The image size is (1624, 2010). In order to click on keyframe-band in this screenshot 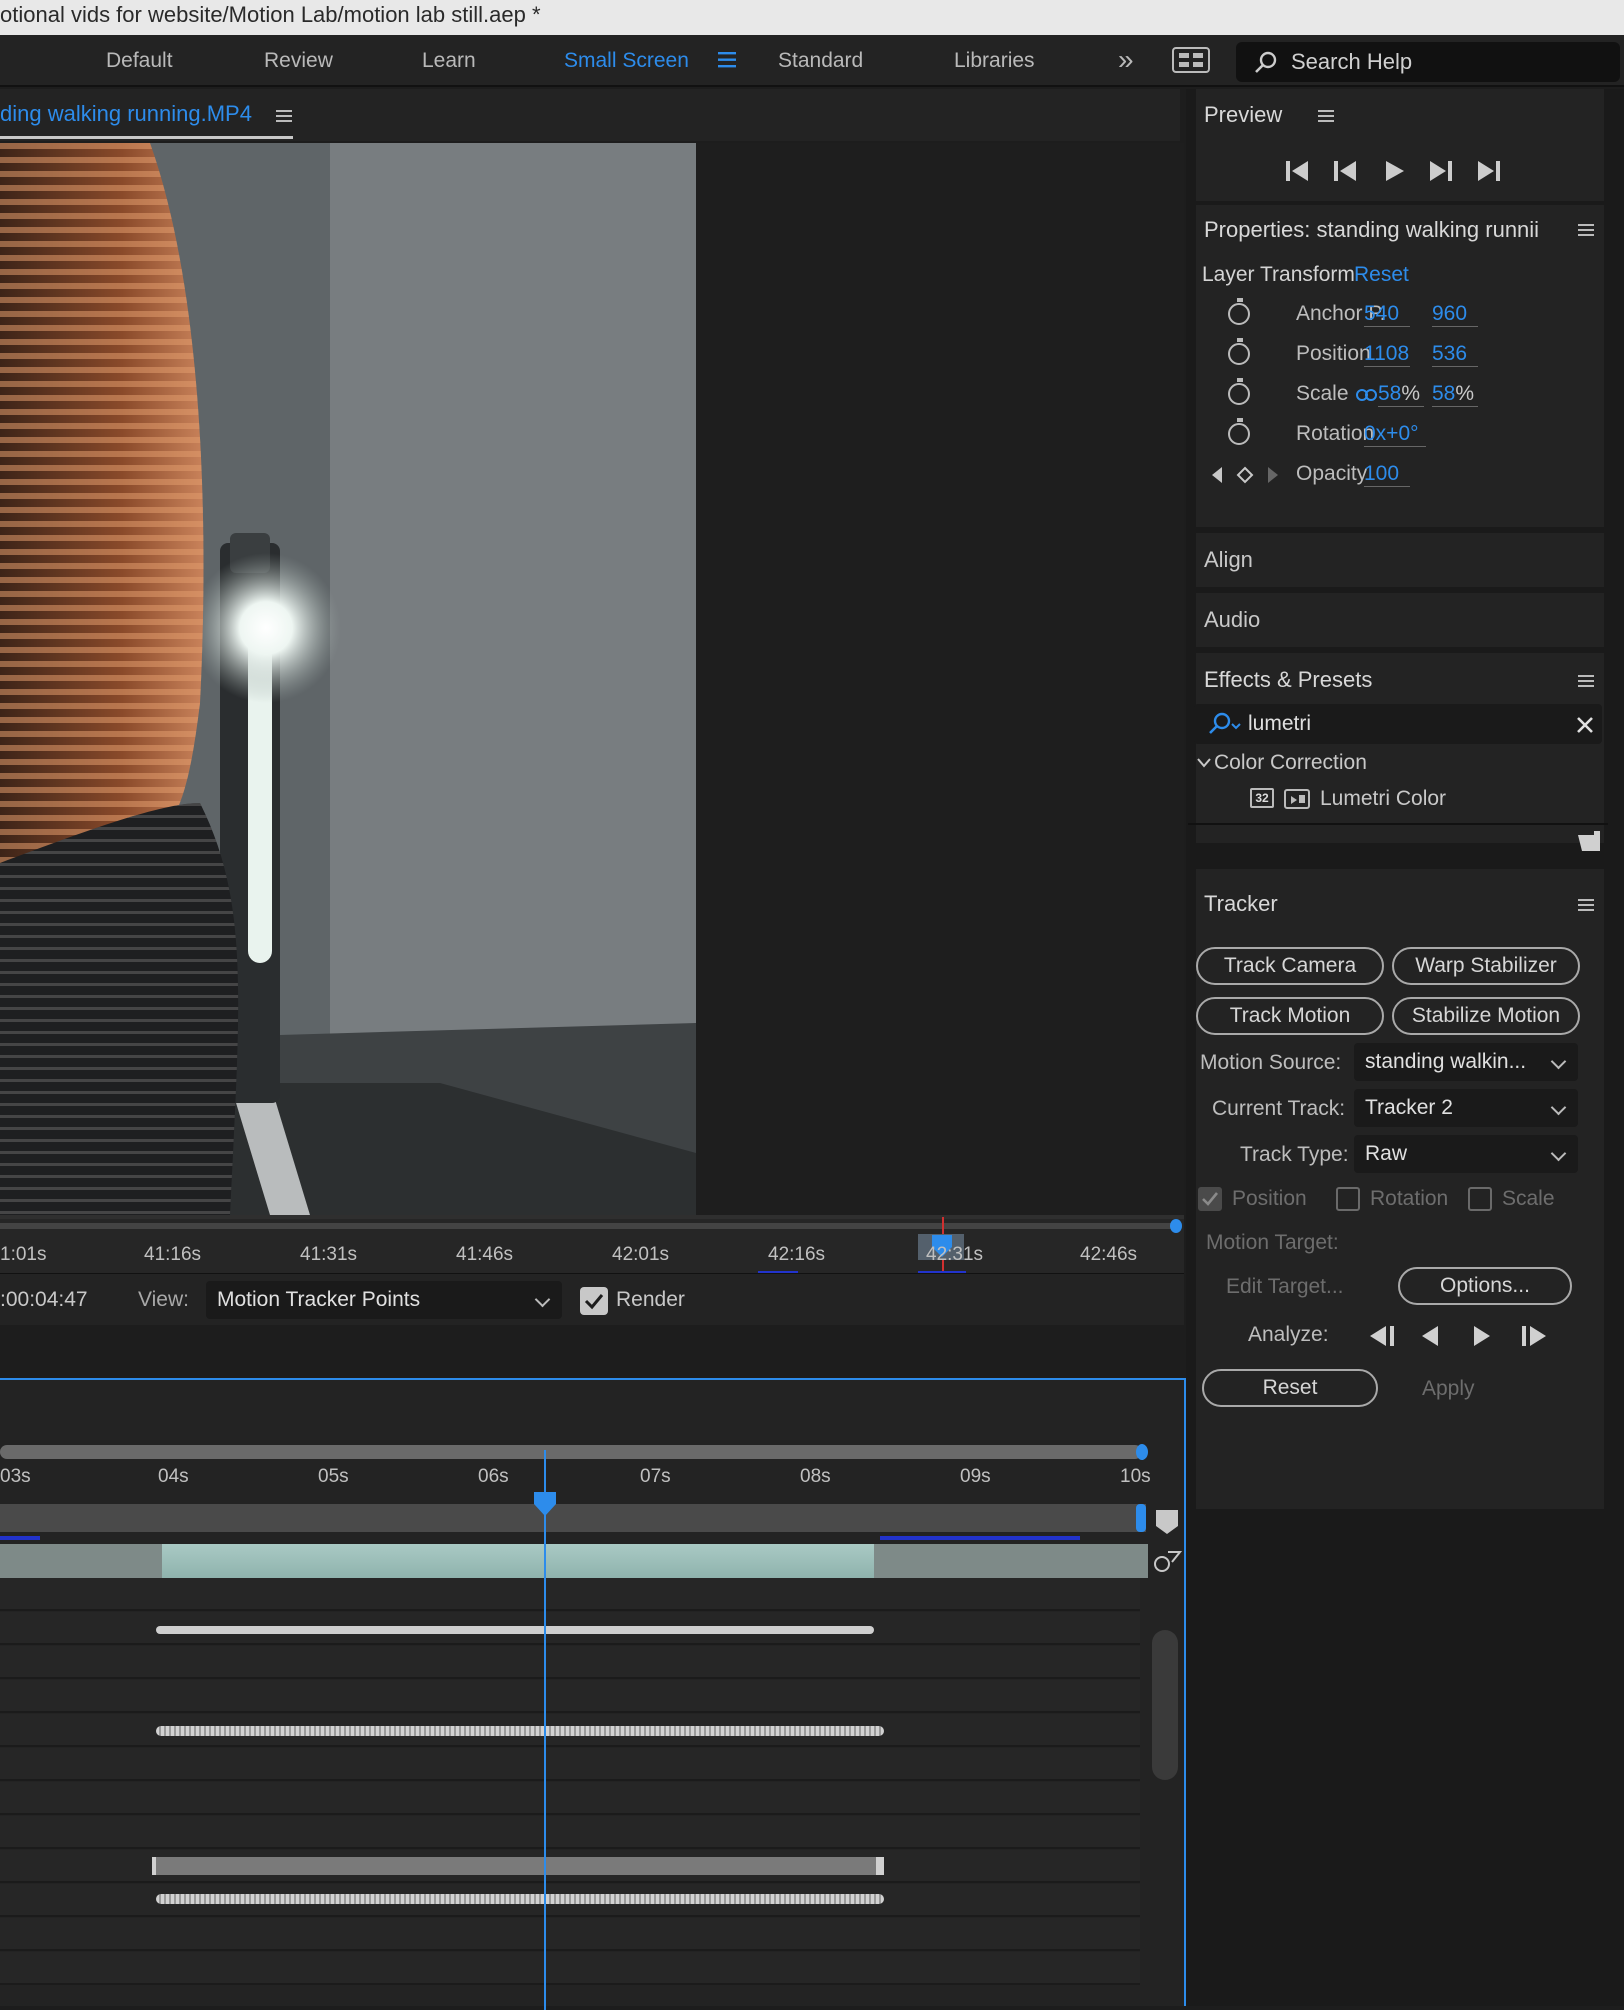, I will do `click(980, 1538)`.